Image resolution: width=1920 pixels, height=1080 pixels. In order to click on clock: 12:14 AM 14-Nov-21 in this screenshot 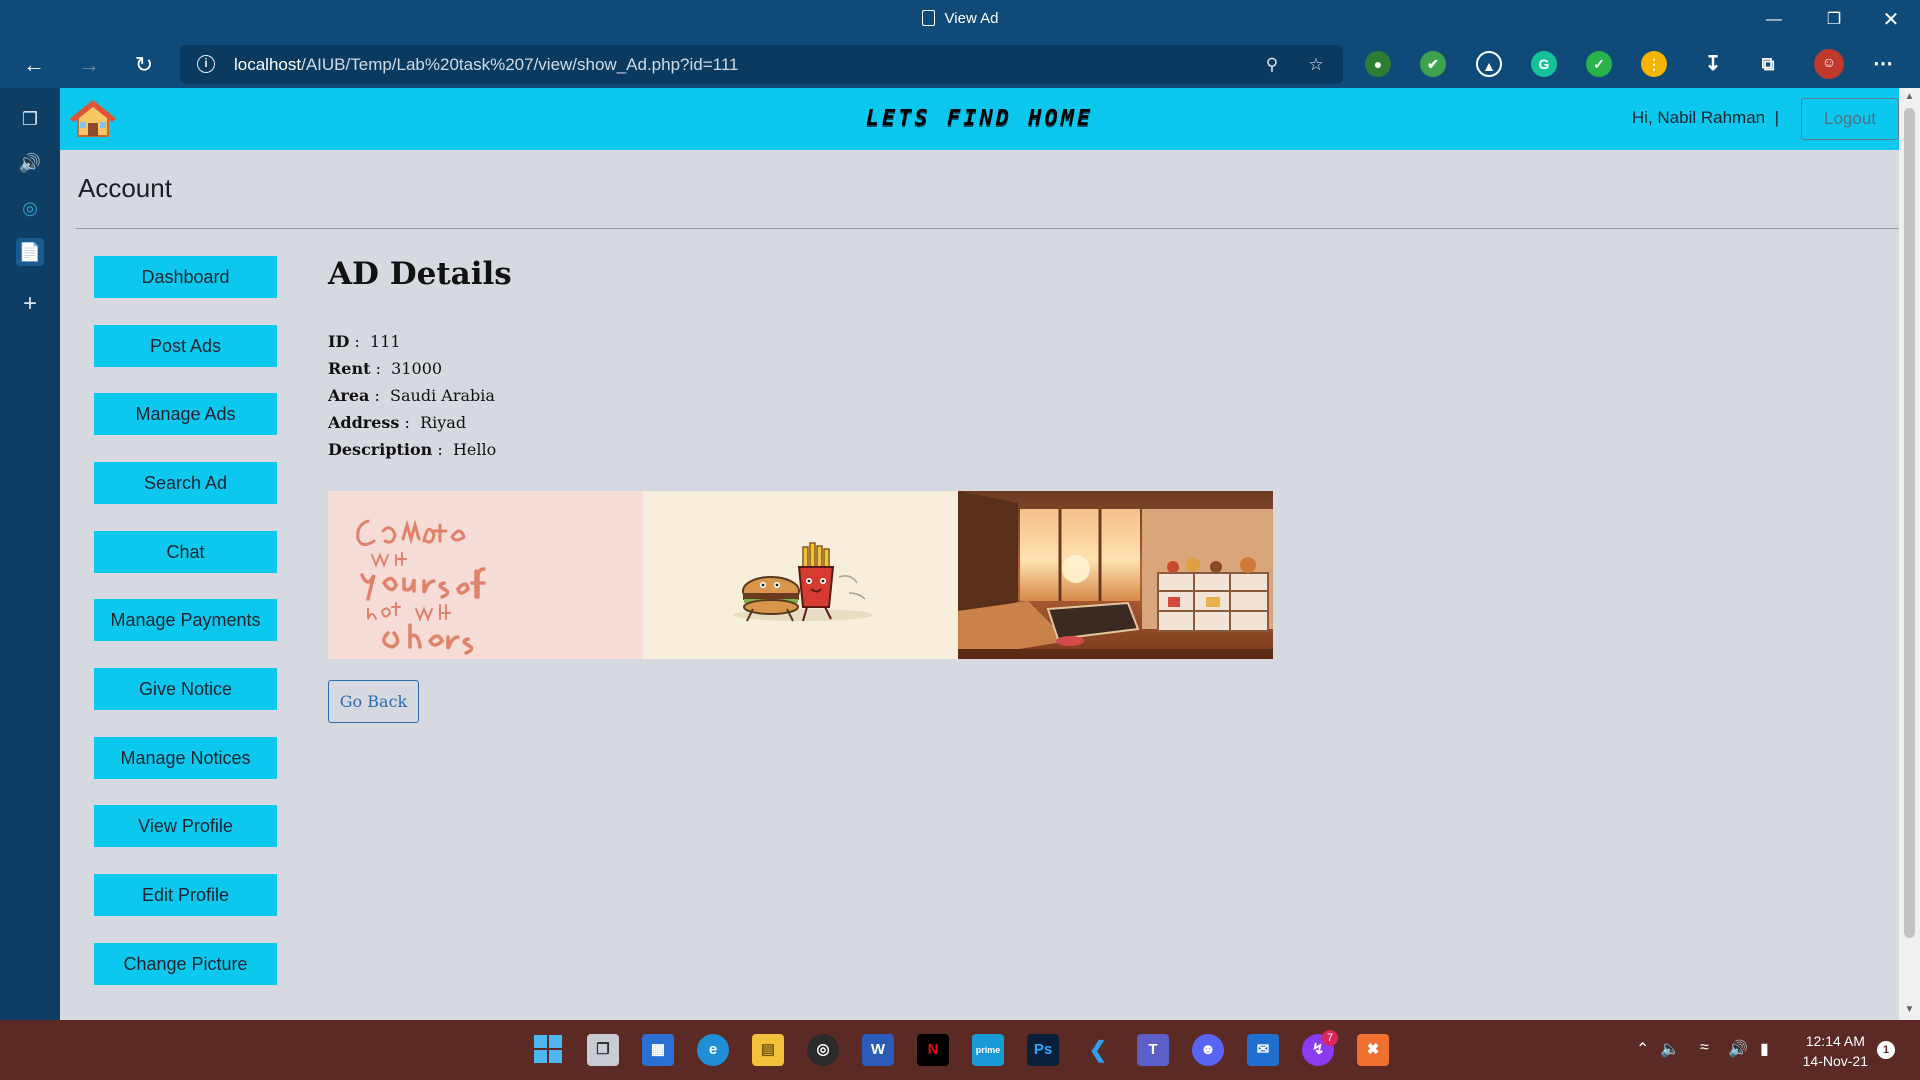, I will do `click(1835, 1051)`.